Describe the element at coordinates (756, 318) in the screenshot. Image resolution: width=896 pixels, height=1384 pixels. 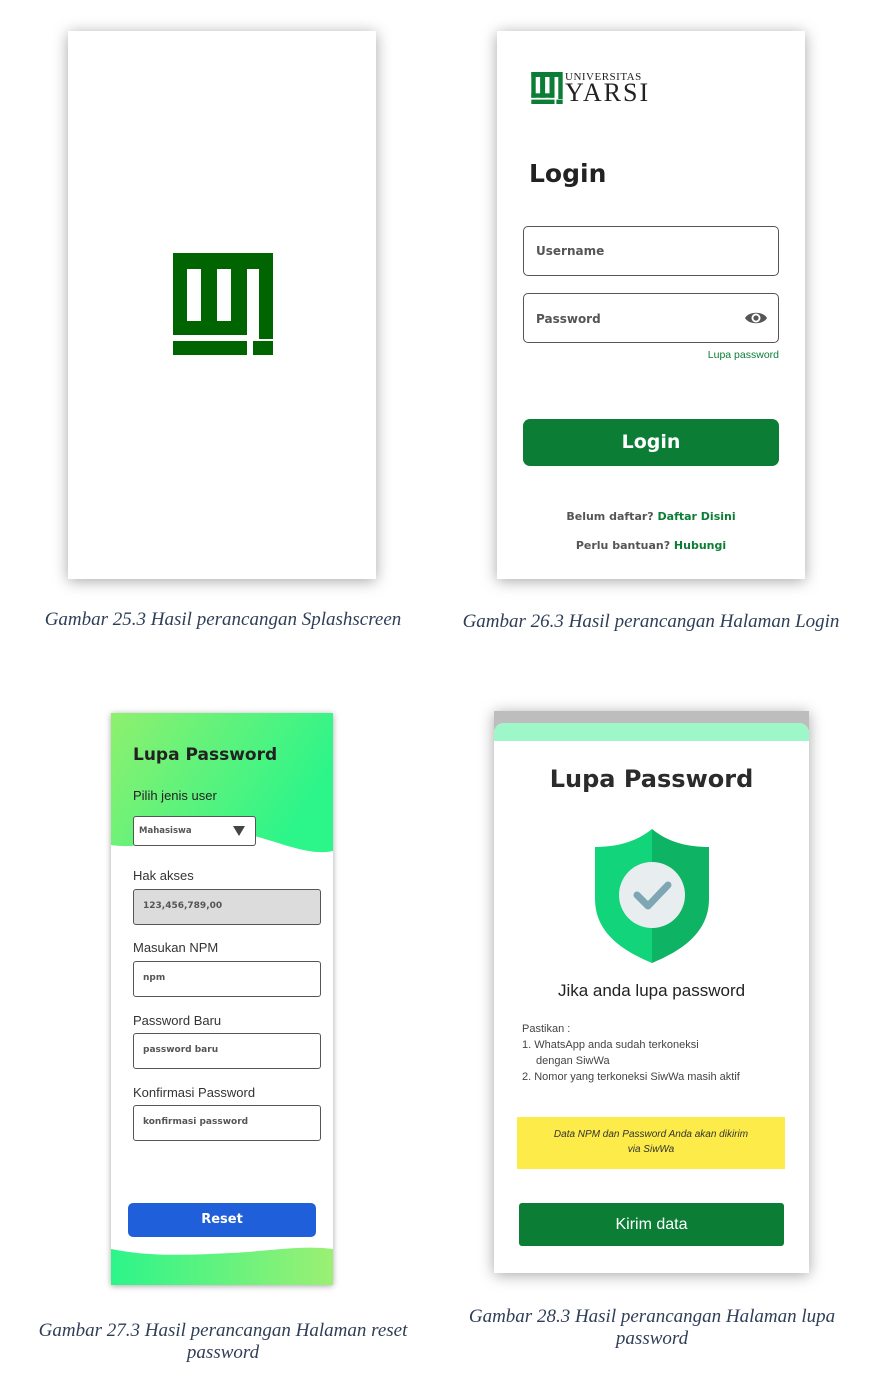
I see `eye-icon` at that location.